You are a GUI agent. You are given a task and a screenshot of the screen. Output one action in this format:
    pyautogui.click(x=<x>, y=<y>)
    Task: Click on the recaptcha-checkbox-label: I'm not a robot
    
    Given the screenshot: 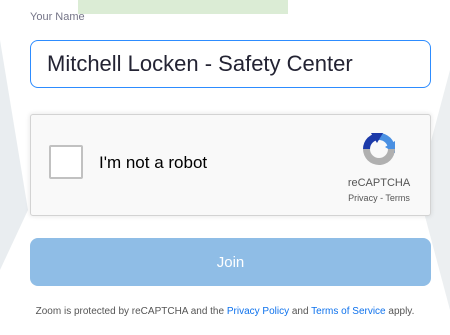 What is the action you would take?
    pyautogui.click(x=153, y=162)
    